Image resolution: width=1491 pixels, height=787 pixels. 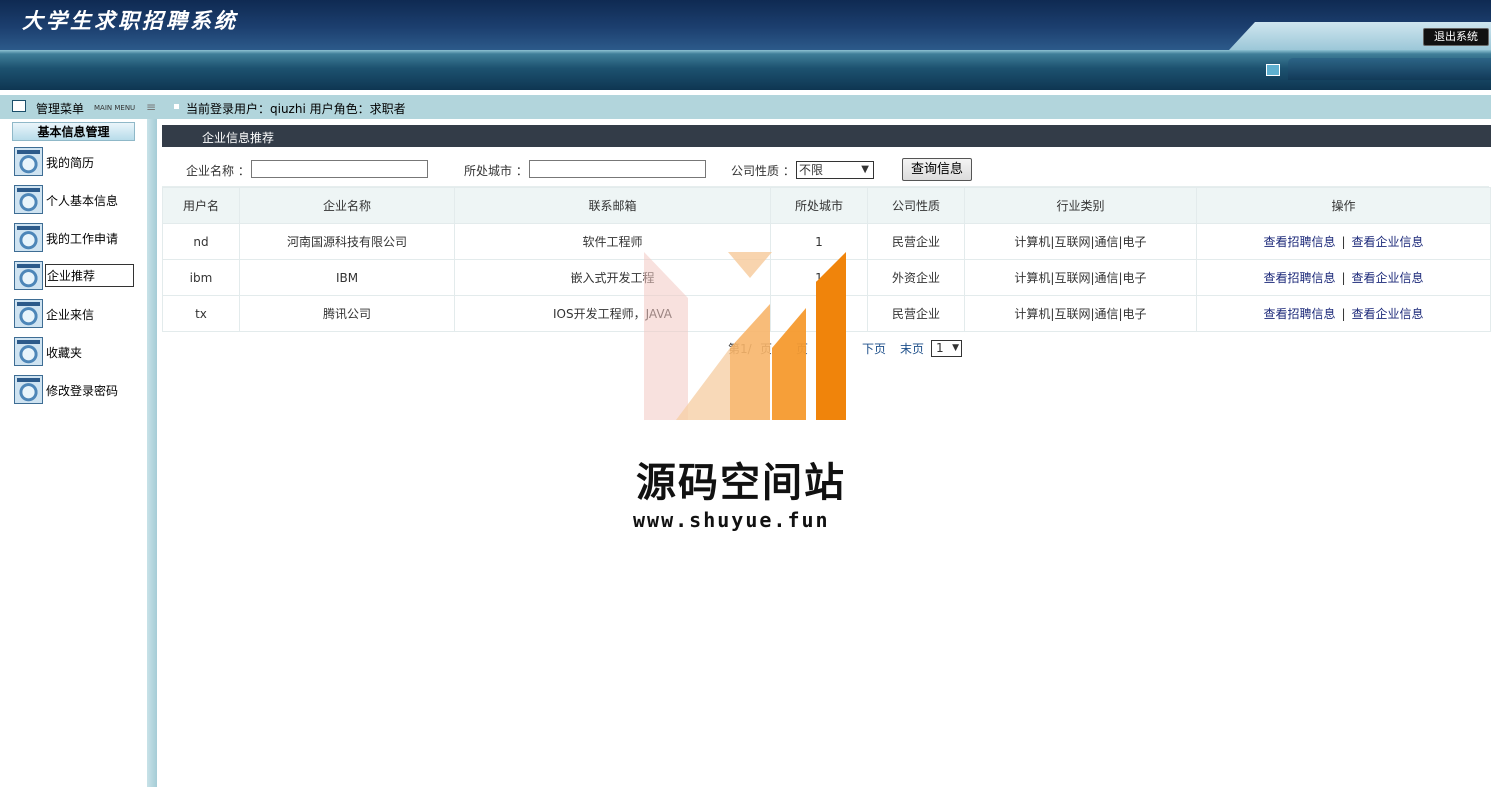 I want to click on column-header: 公司性质, so click(x=916, y=205).